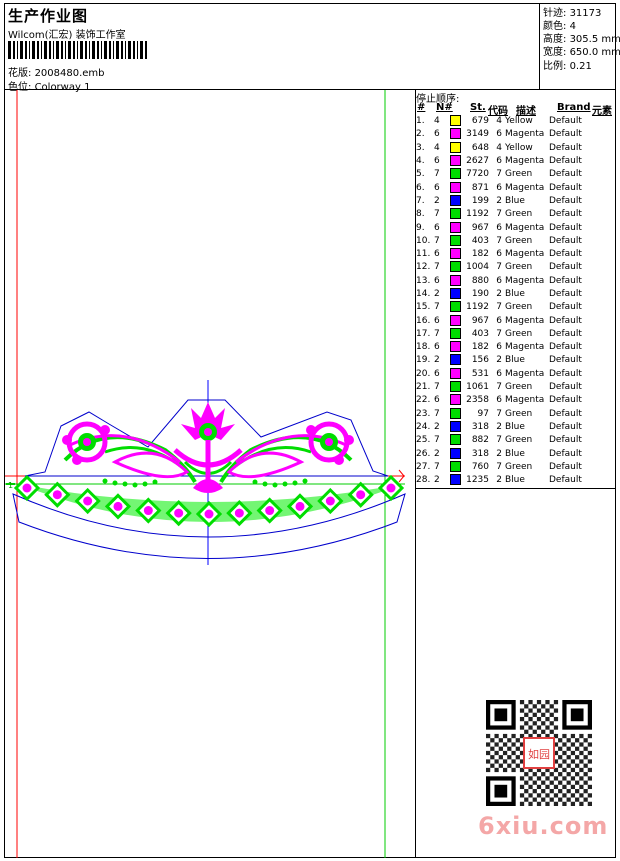 Image resolution: width=620 pixels, height=861 pixels. Describe the element at coordinates (477, 387) in the screenshot. I see `row-stitches: 1061` at that location.